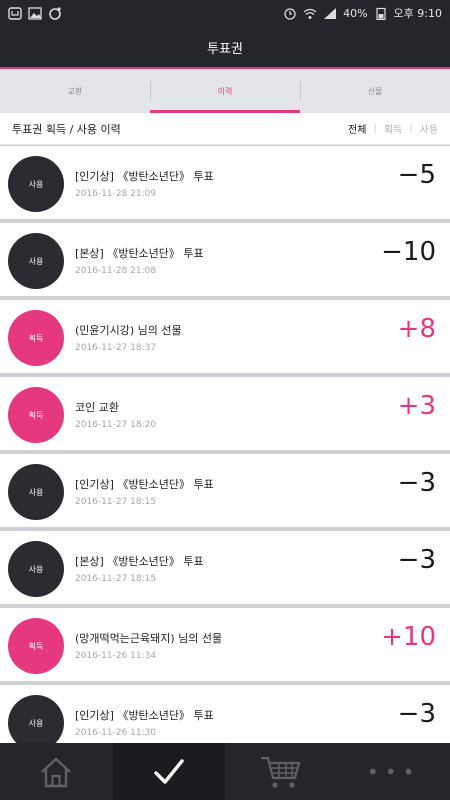  I want to click on item-title: (망개떡먹는근육돼지) 님의 선물, so click(149, 638).